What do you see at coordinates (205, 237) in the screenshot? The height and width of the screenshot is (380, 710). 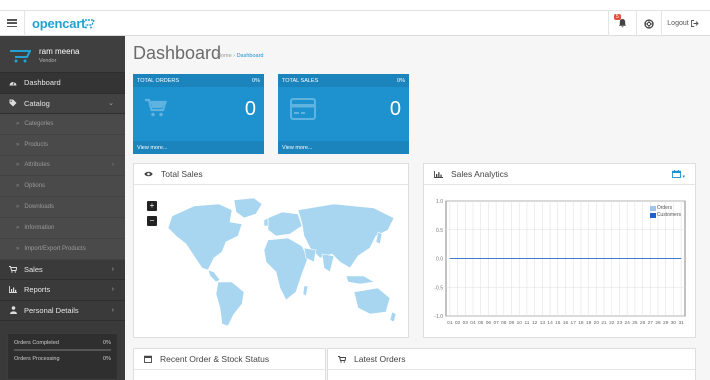 I see `map-north-america` at bounding box center [205, 237].